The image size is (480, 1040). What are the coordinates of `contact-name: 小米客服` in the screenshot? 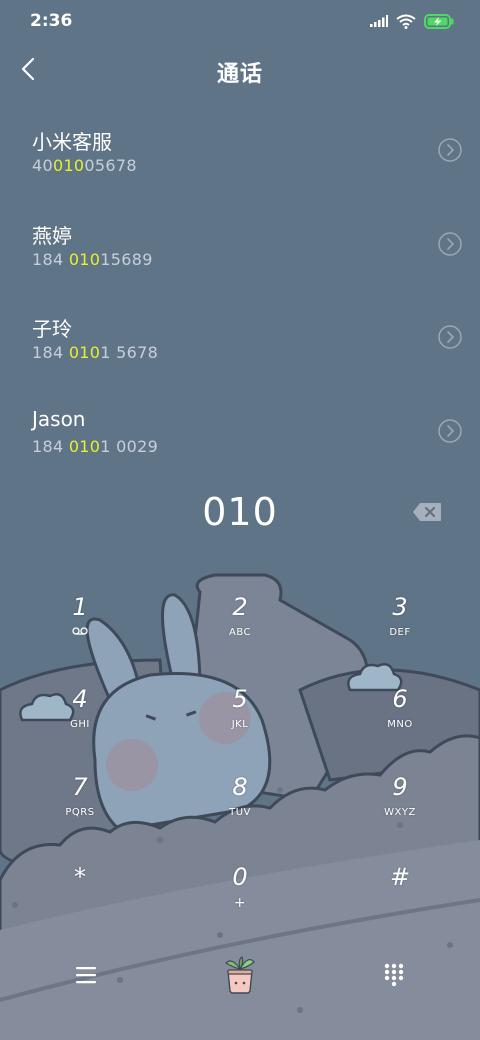 It's located at (72, 142).